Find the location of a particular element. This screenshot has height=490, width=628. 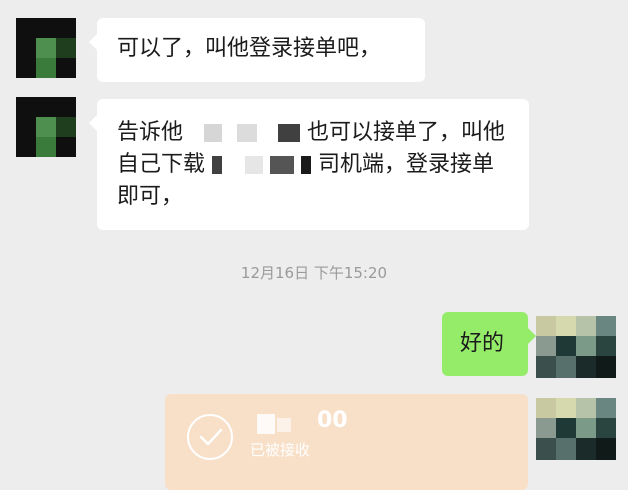

check-circle-icon is located at coordinates (210, 437).